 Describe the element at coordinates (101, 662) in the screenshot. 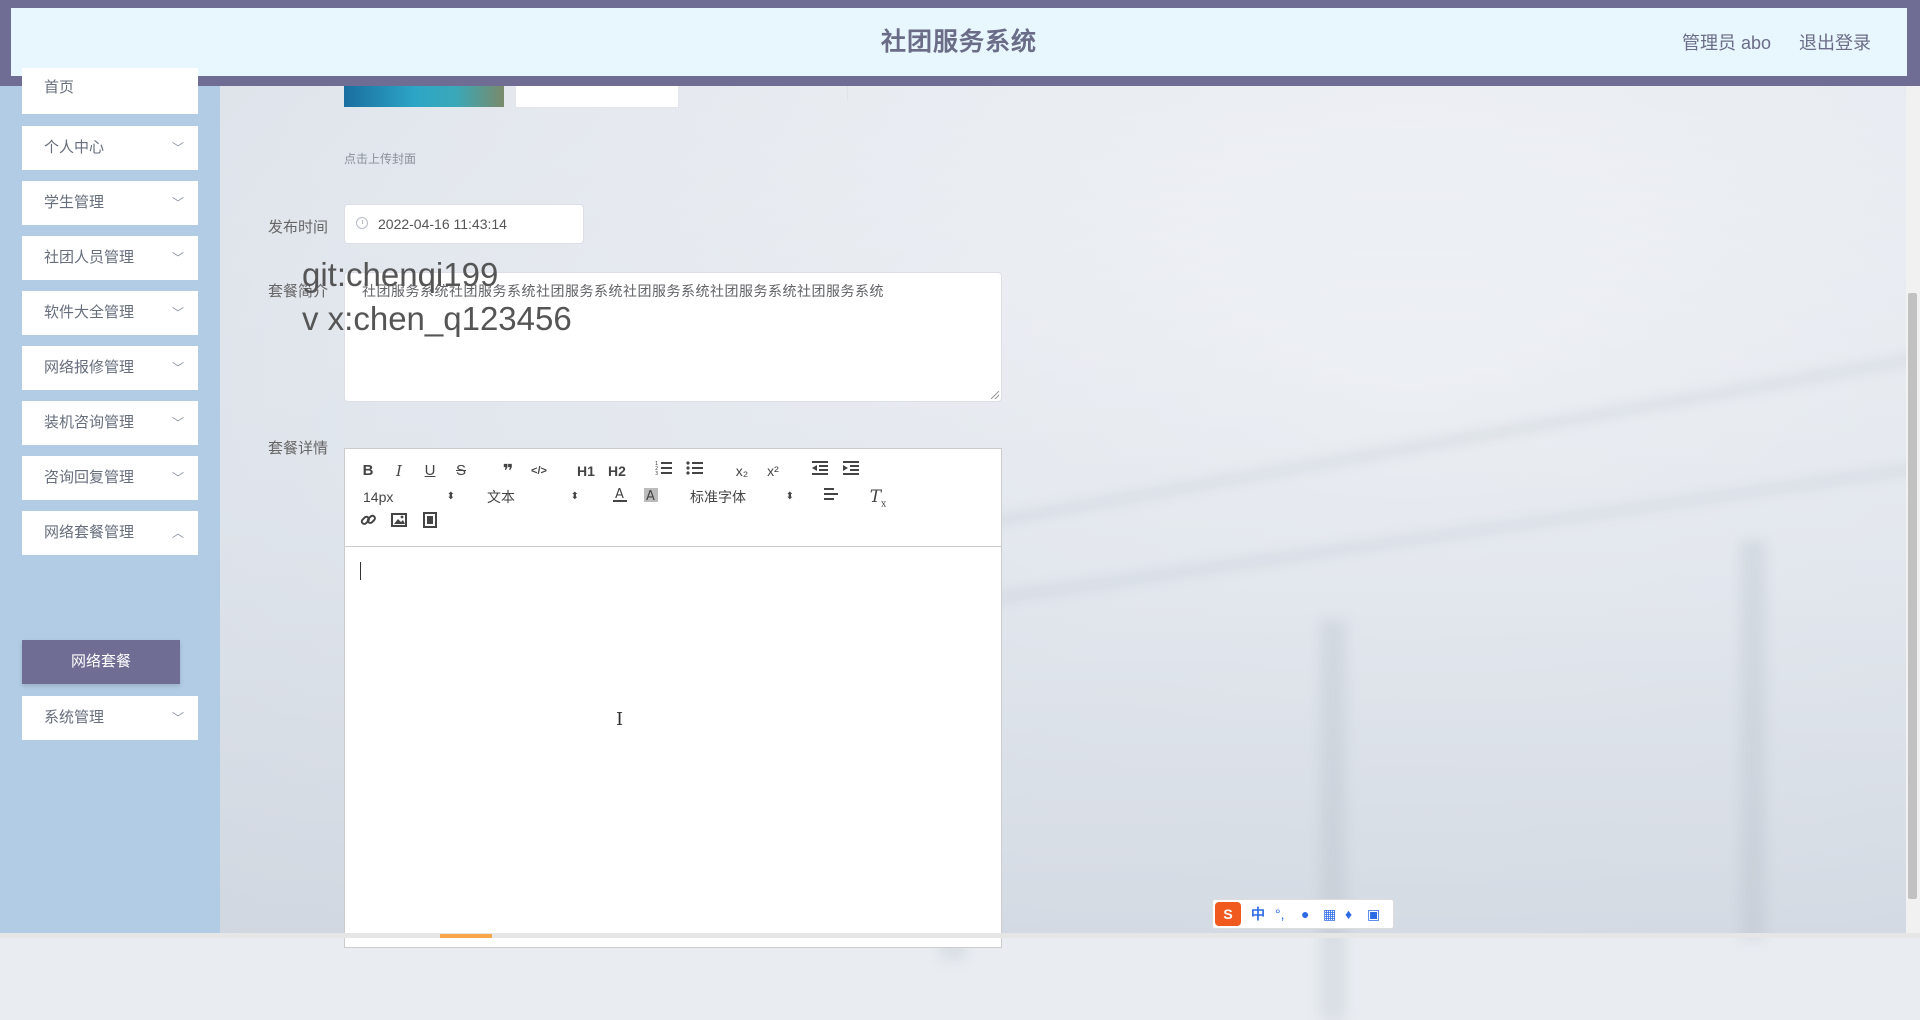

I see `sidebar-subitem-network-package: 网络套餐` at that location.